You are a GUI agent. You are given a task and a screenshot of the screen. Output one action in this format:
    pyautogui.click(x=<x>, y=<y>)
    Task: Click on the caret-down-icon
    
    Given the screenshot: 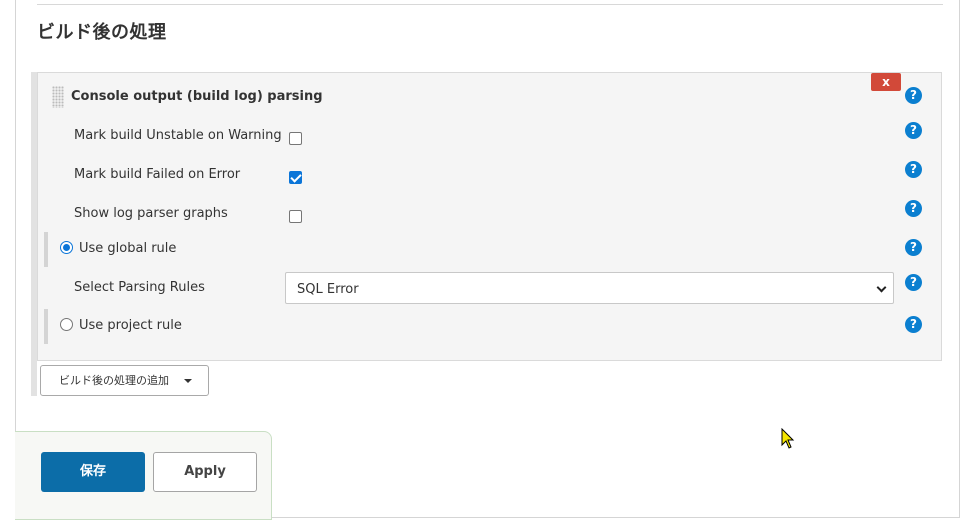 What is the action you would take?
    pyautogui.click(x=188, y=381)
    